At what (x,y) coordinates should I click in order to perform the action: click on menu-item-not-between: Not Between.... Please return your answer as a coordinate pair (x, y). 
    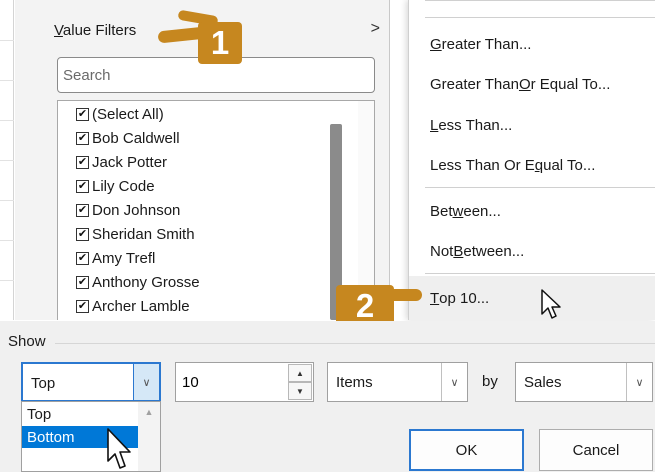
    Looking at the image, I should click on (532, 251).